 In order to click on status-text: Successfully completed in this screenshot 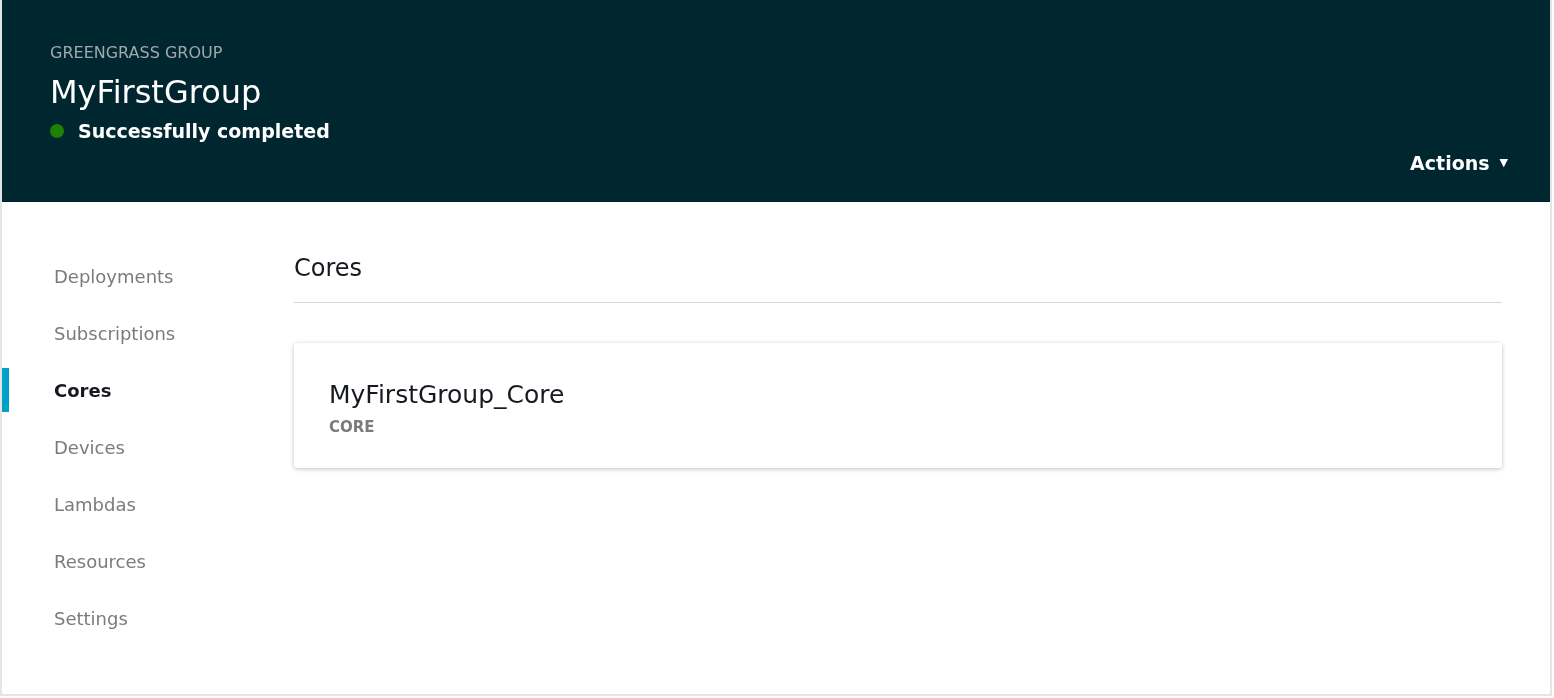, I will do `click(204, 131)`.